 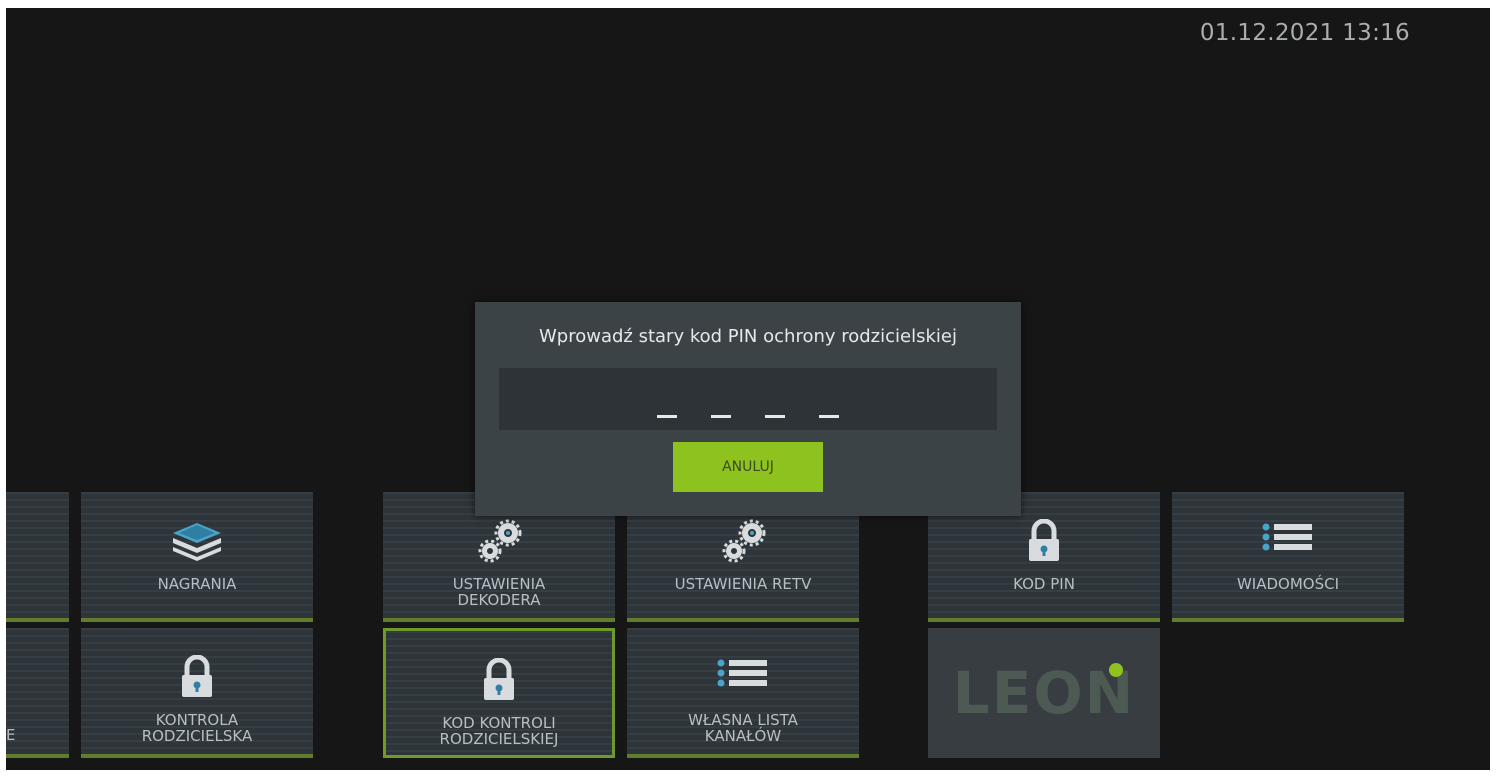 What do you see at coordinates (743, 584) in the screenshot?
I see `tile-label: USTAWIENIA RETV` at bounding box center [743, 584].